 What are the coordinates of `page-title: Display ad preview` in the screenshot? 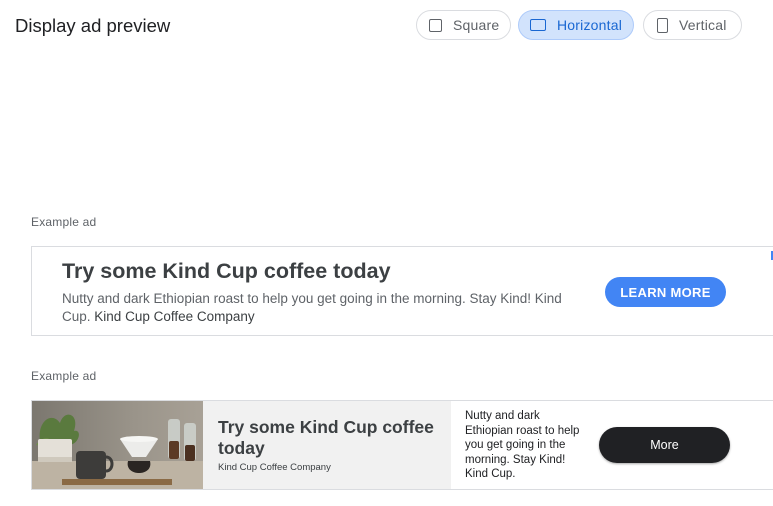 It's located at (93, 25).